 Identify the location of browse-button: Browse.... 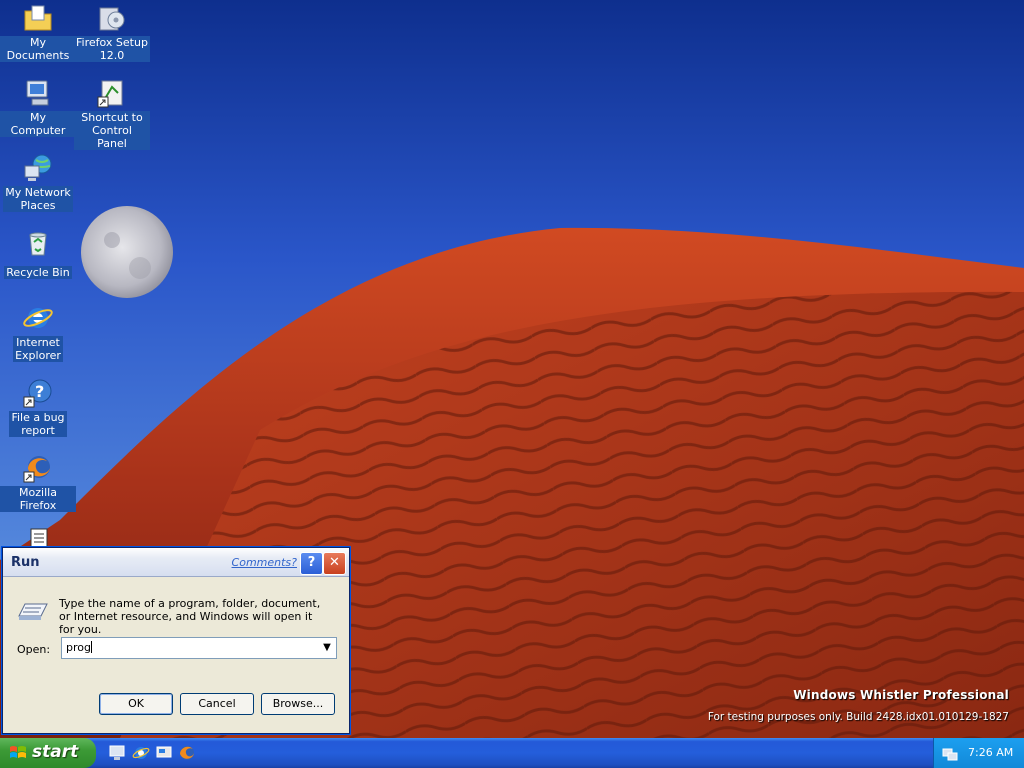
(298, 704).